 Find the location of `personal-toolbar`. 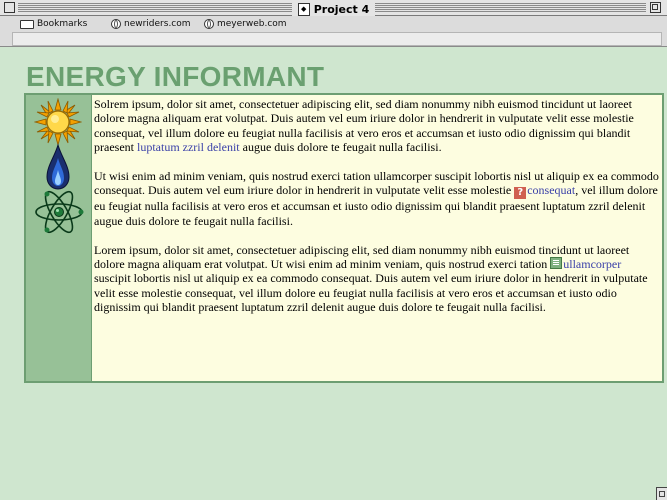

personal-toolbar is located at coordinates (333, 31).